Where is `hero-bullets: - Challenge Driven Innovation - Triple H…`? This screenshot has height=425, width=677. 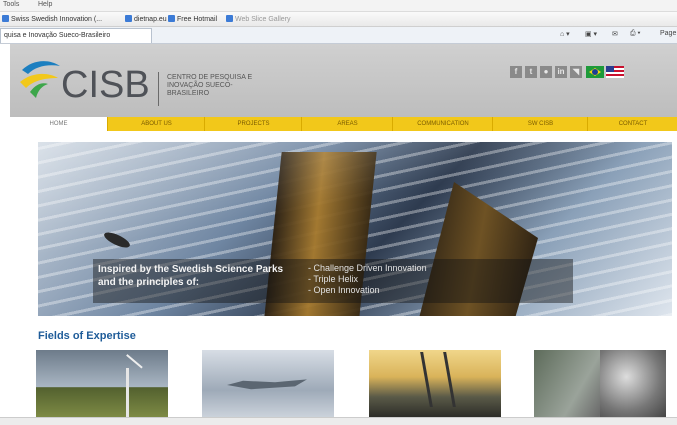 hero-bullets: - Challenge Driven Innovation - Triple H… is located at coordinates (367, 279).